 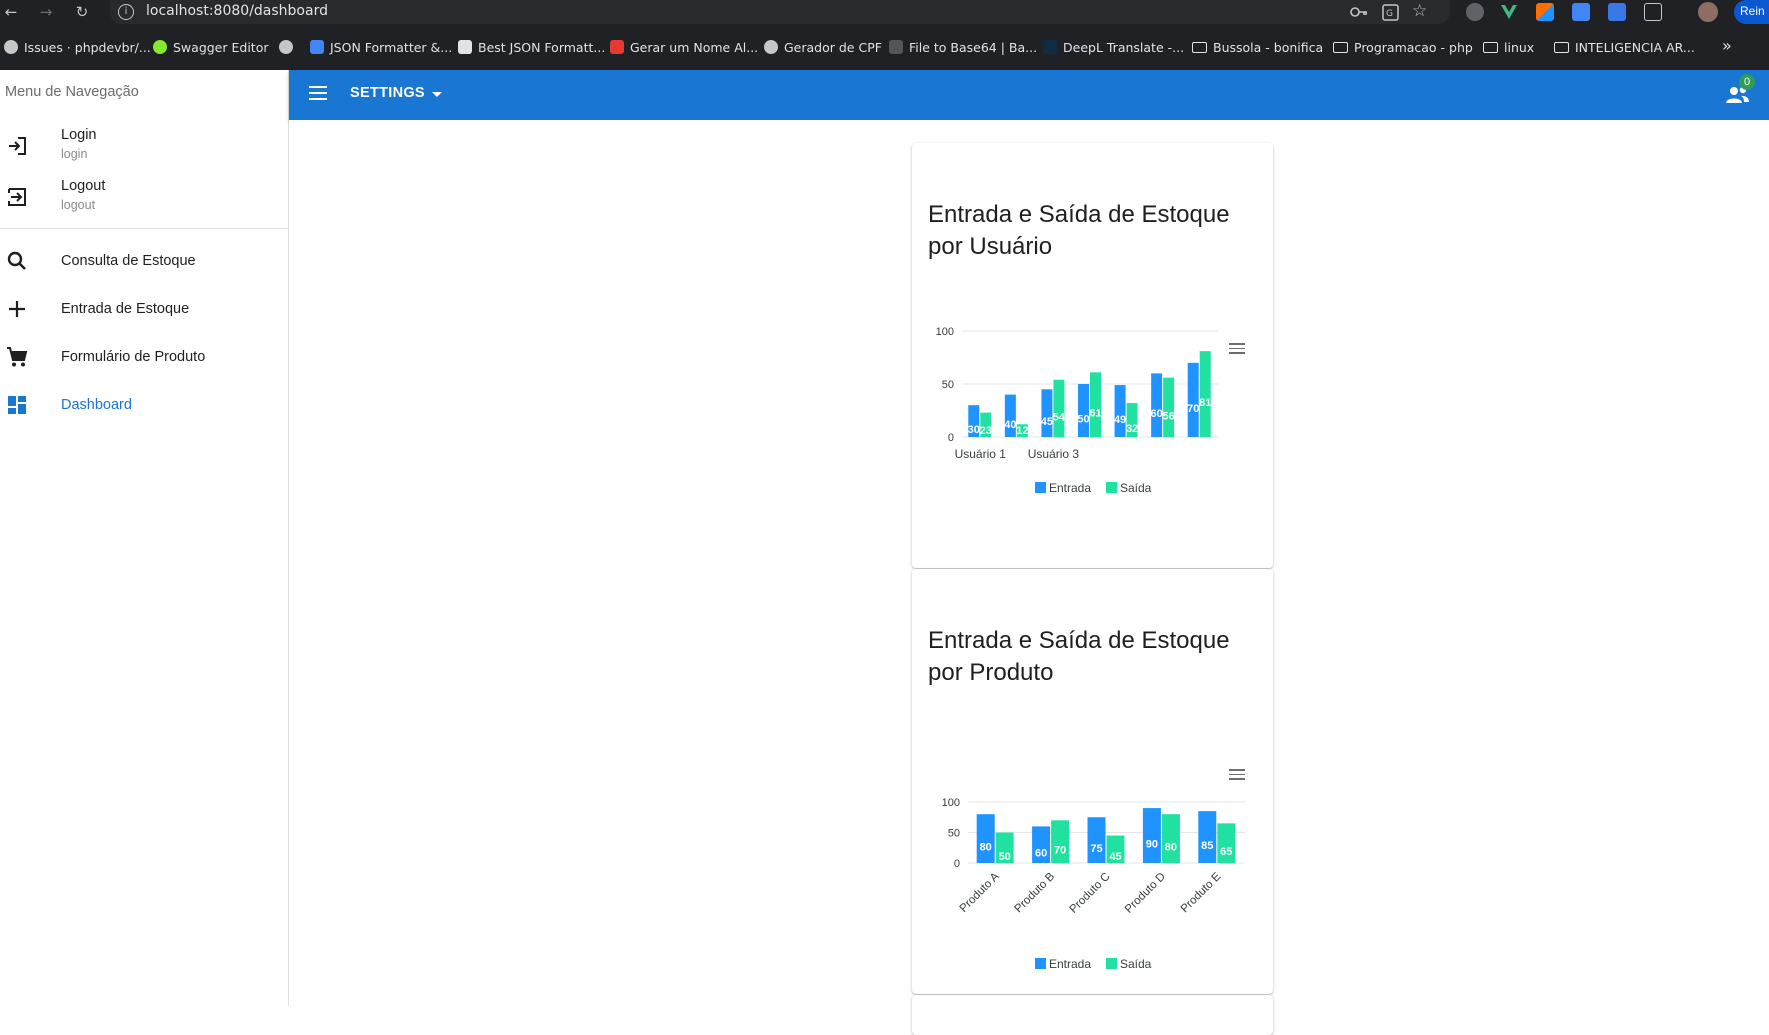 I want to click on x-tick-label: Produto B, so click(x=1035, y=892).